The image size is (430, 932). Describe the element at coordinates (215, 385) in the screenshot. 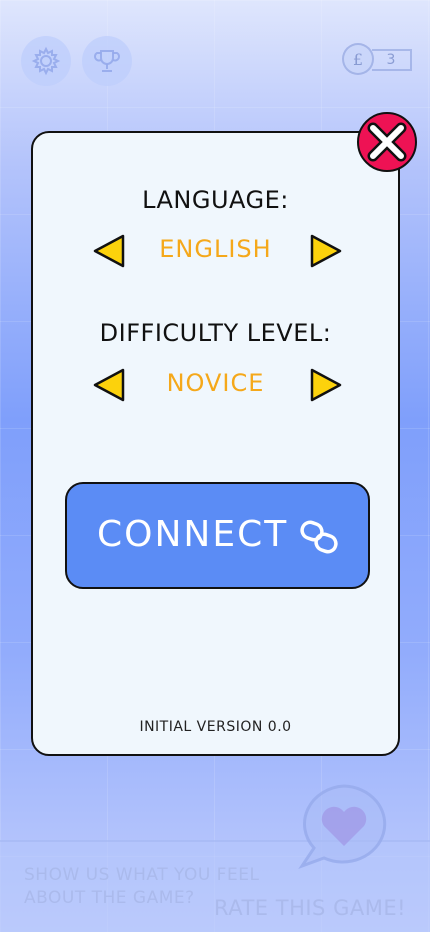

I see `difficulty-selector: NOVICE` at that location.